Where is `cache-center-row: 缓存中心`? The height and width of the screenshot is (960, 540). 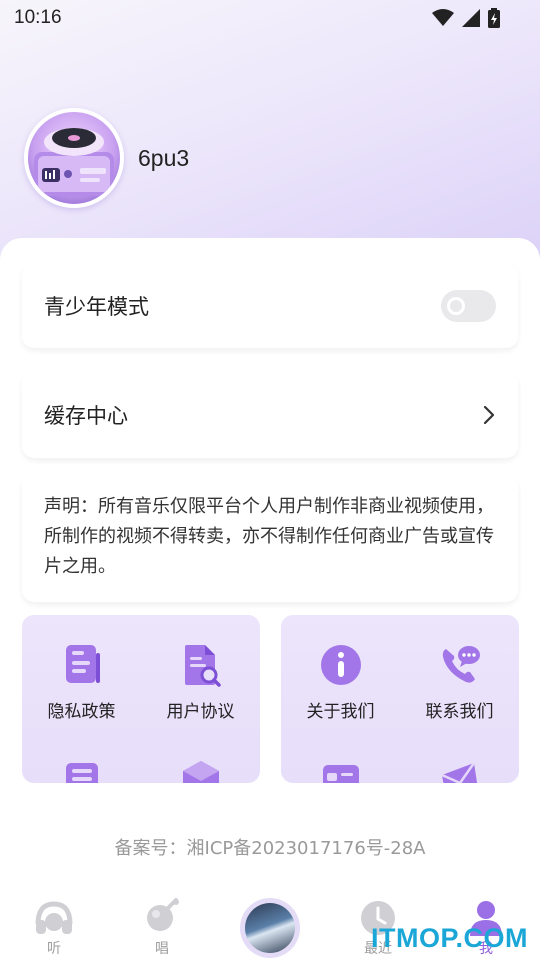 cache-center-row: 缓存中心 is located at coordinates (270, 415).